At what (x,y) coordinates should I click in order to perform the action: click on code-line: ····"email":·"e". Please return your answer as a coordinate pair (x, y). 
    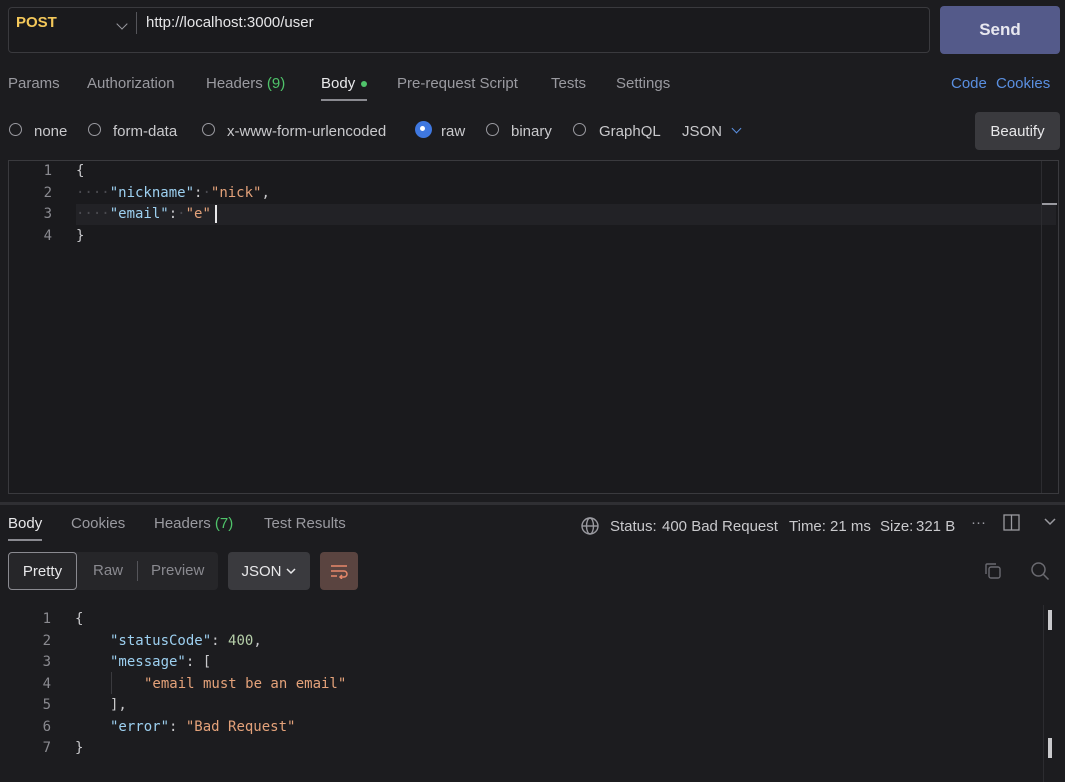
    Looking at the image, I should click on (143, 214).